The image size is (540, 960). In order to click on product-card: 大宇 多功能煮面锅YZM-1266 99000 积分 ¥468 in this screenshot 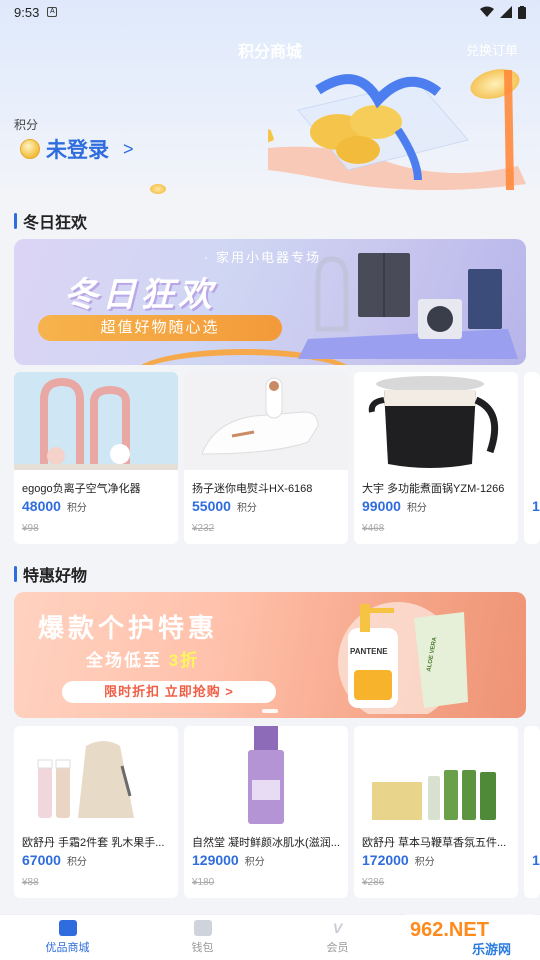, I will do `click(436, 458)`.